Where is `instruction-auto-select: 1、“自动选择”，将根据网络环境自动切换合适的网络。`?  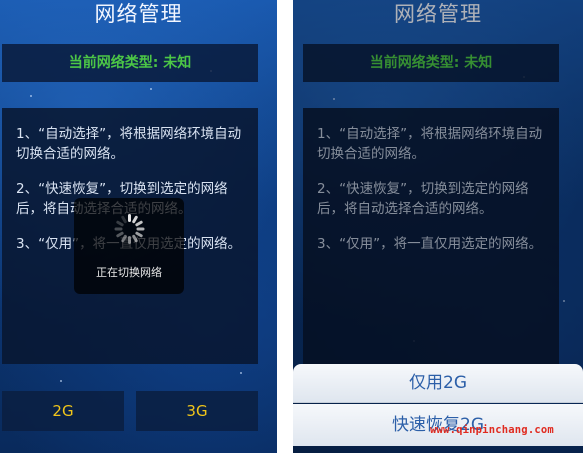
instruction-auto-select: 1、“自动选择”，将根据网络环境自动切换合适的网络。 is located at coordinates (129, 144).